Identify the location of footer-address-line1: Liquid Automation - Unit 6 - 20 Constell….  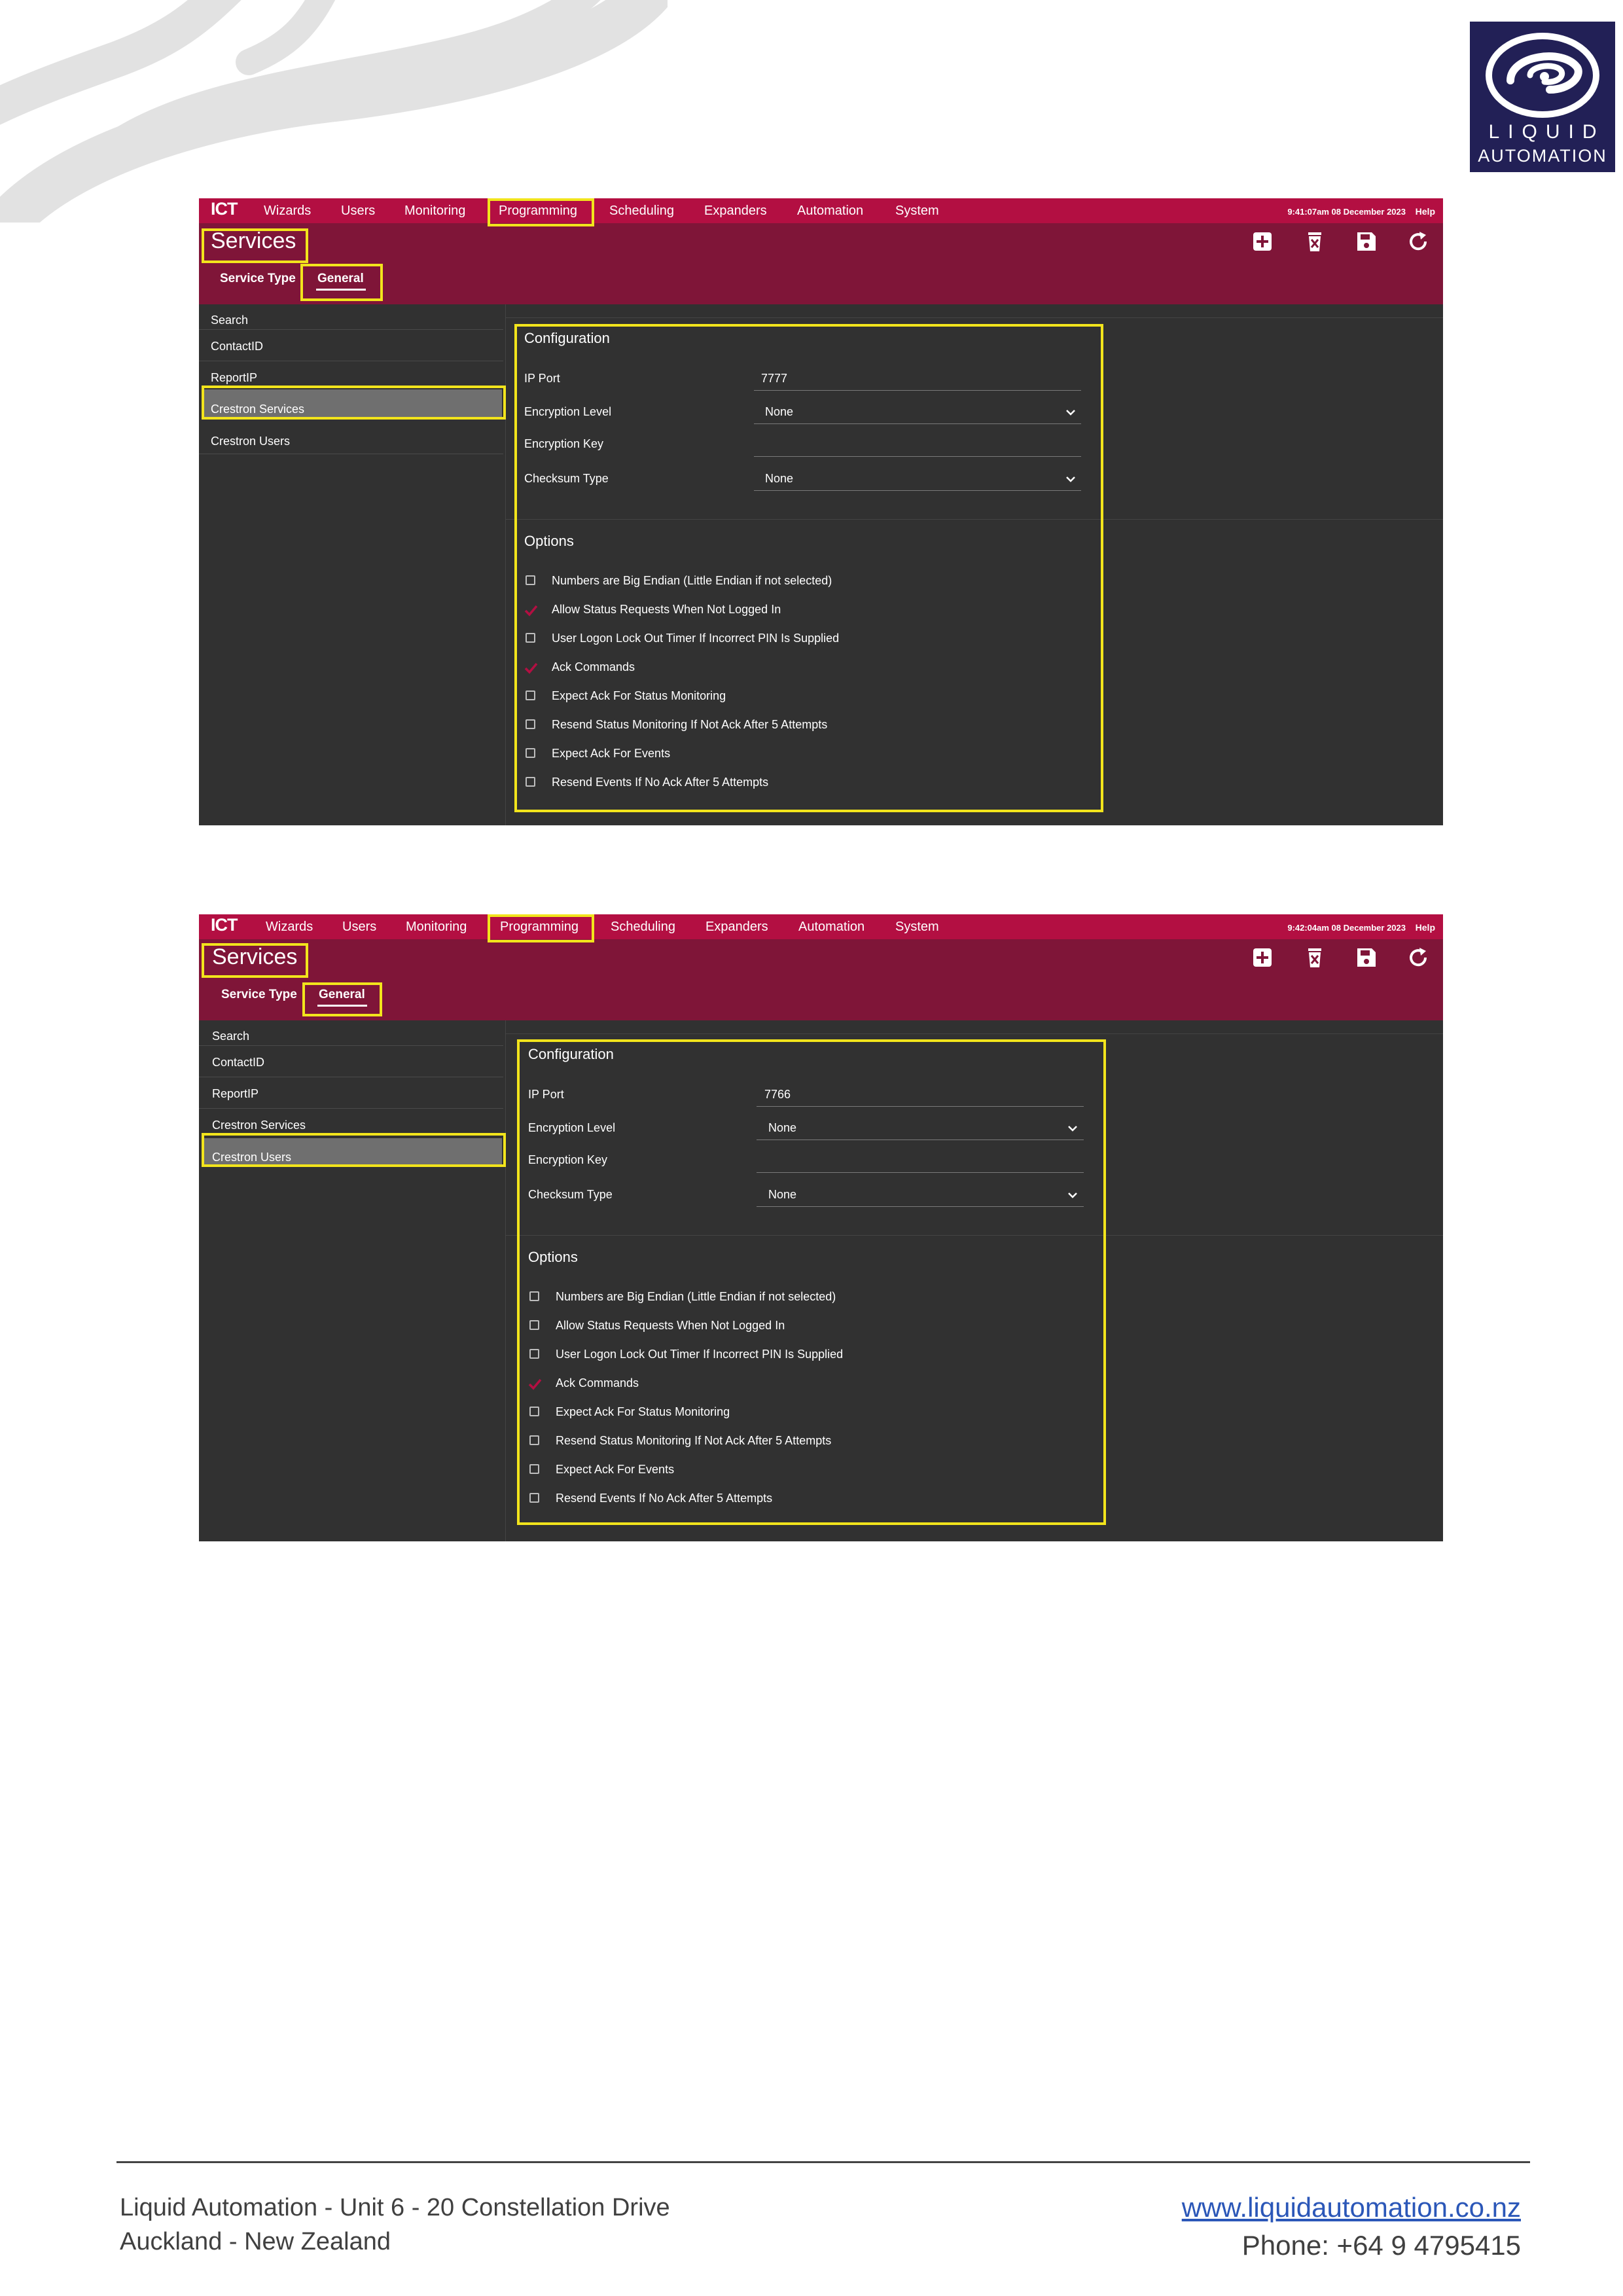
(395, 2207).